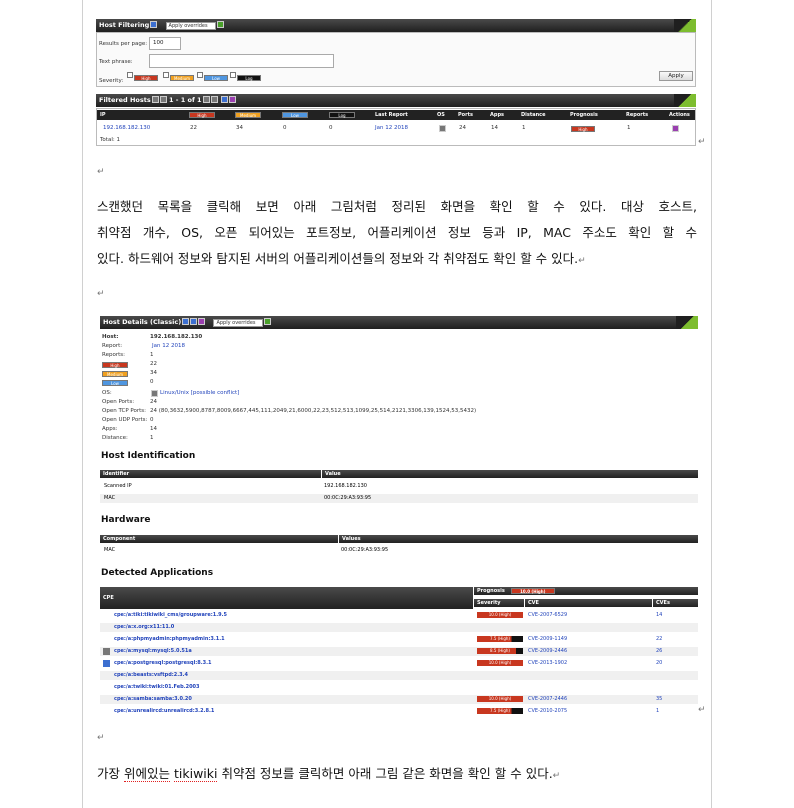  Describe the element at coordinates (153, 373) in the screenshot. I see `medium-value: 34` at that location.